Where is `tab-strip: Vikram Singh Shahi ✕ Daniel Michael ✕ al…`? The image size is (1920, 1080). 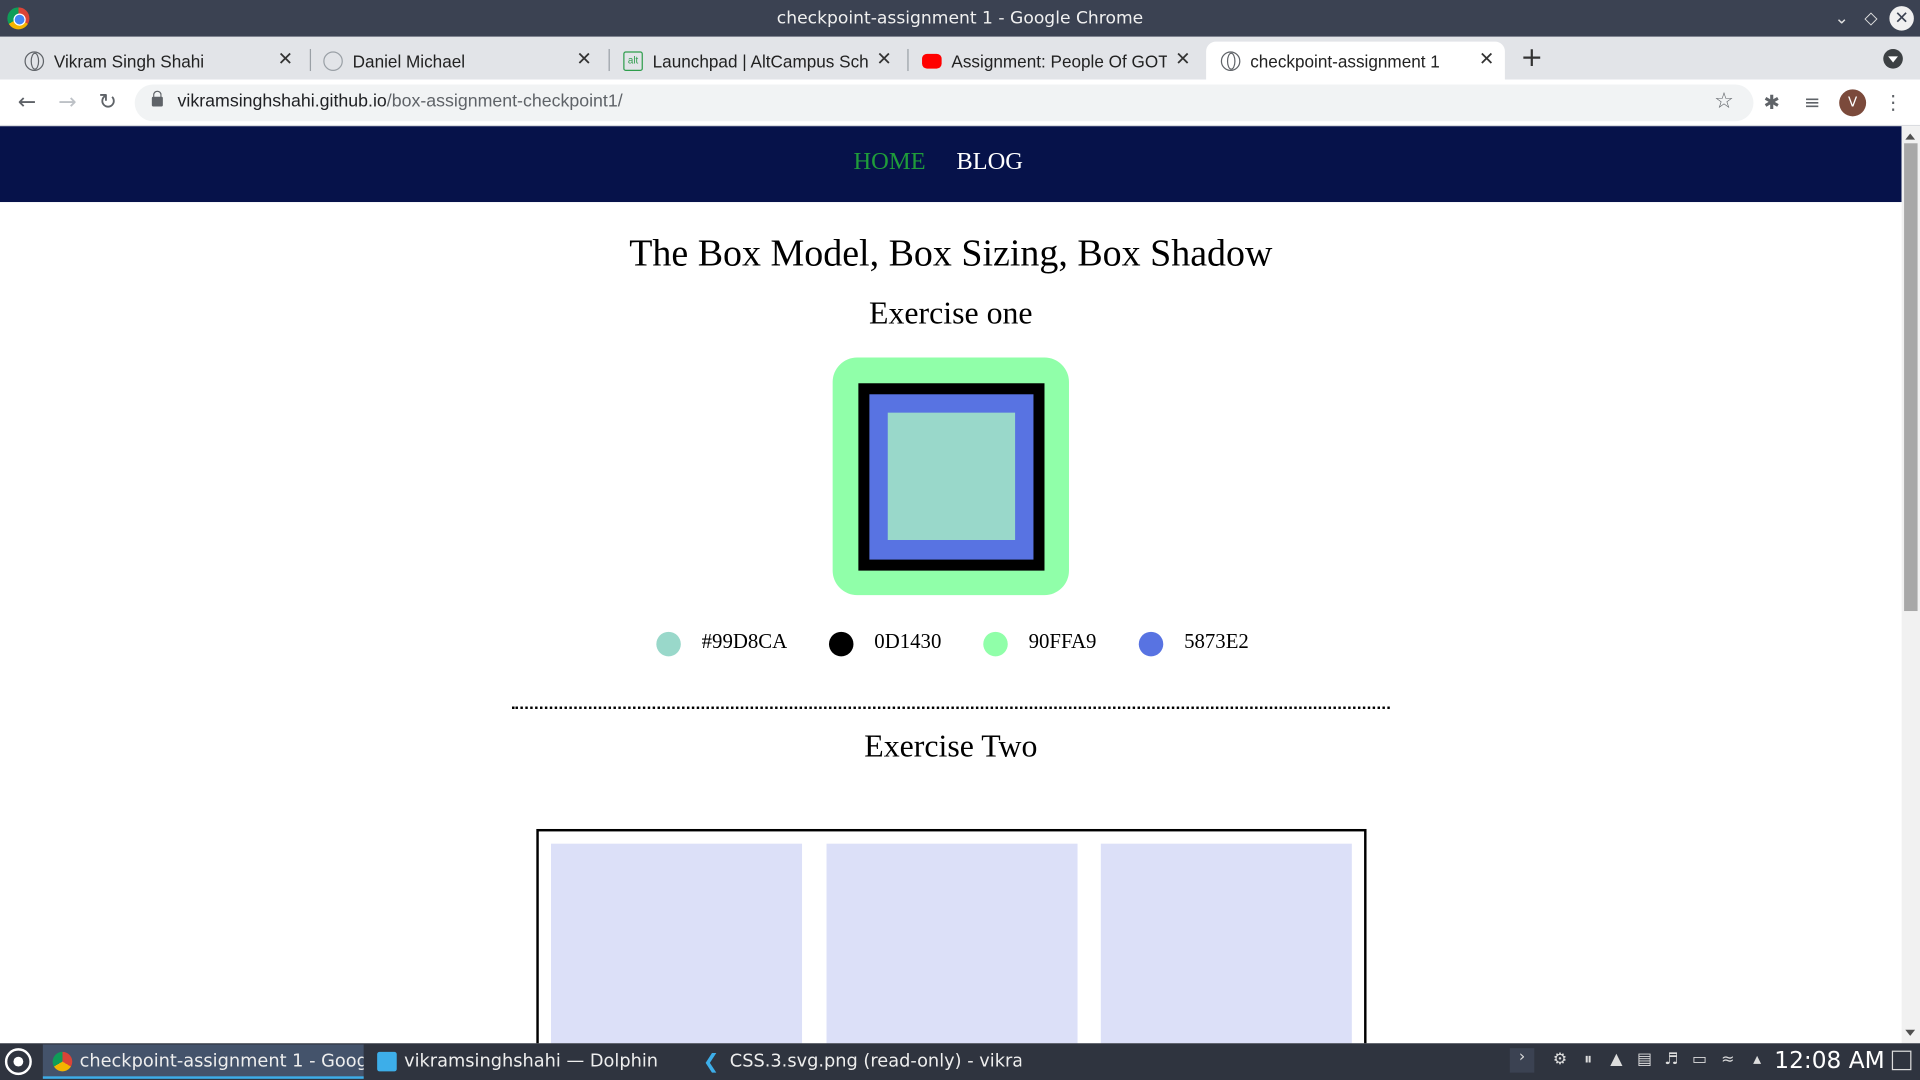 tab-strip: Vikram Singh Shahi ✕ Daniel Michael ✕ al… is located at coordinates (960, 58).